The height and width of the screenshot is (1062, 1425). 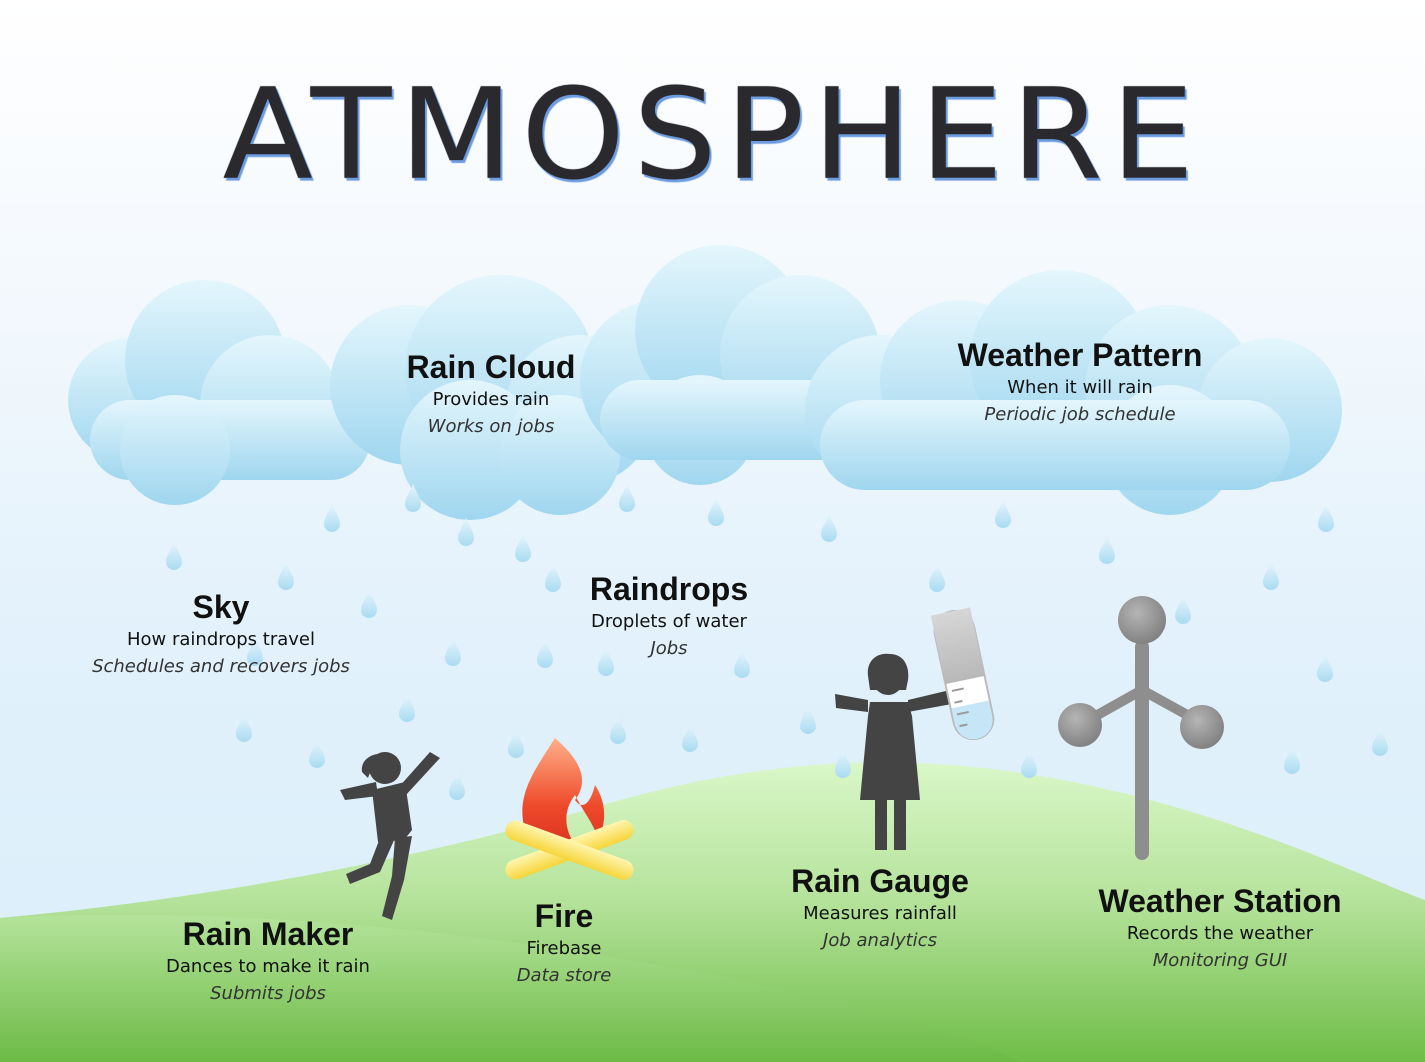 I want to click on component-role: Schedules and recovers jobs, so click(x=221, y=666).